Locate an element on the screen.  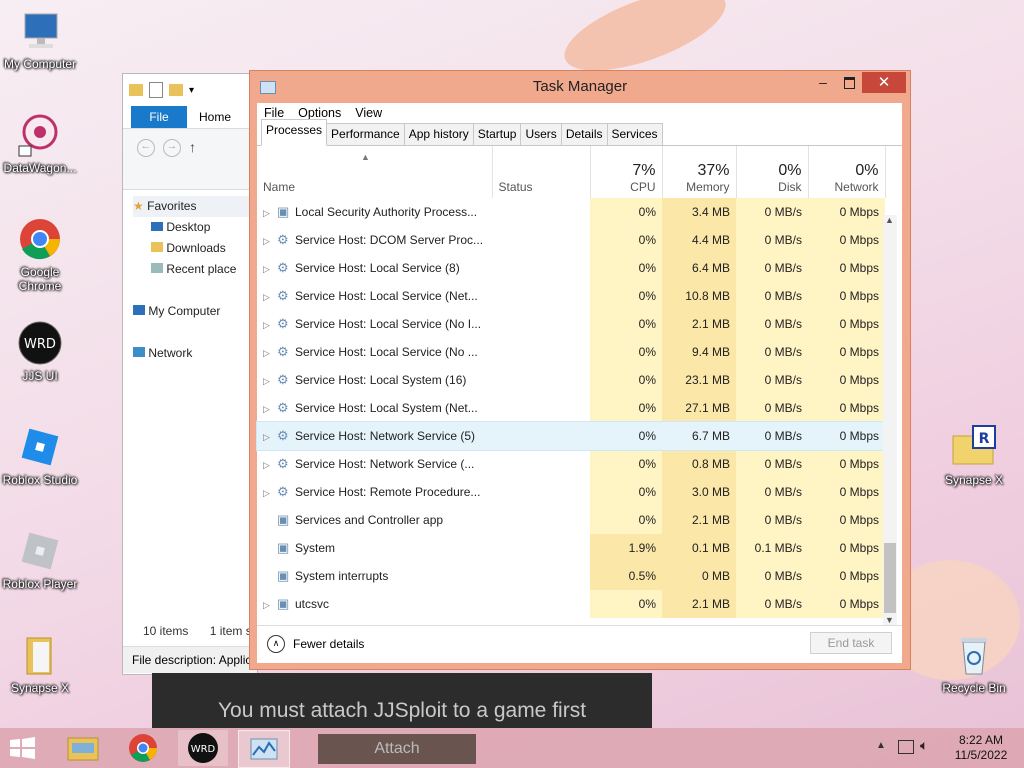
properties-icon is located at coordinates (156, 90).